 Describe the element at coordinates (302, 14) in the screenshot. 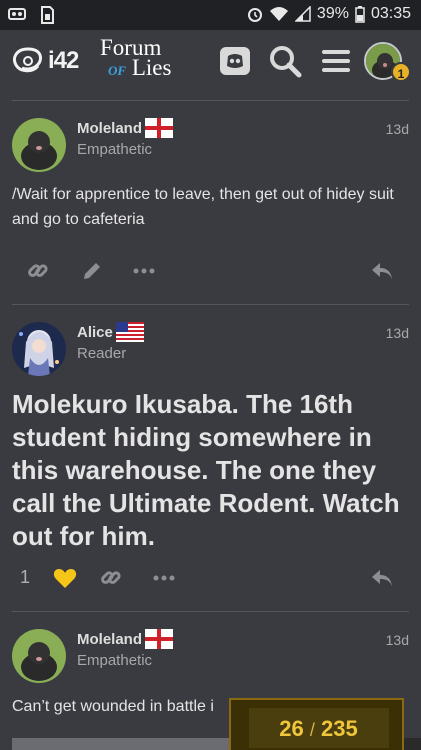

I see `signal-icon` at that location.